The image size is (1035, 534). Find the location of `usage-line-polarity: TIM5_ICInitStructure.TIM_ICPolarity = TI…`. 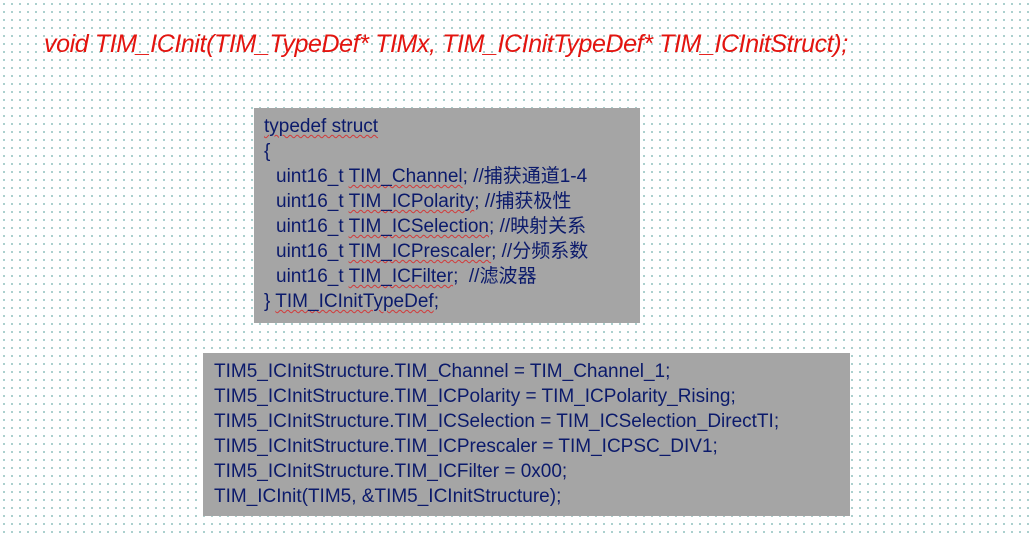

usage-line-polarity: TIM5_ICInitStructure.TIM_ICPolarity = TI… is located at coordinates (475, 396).